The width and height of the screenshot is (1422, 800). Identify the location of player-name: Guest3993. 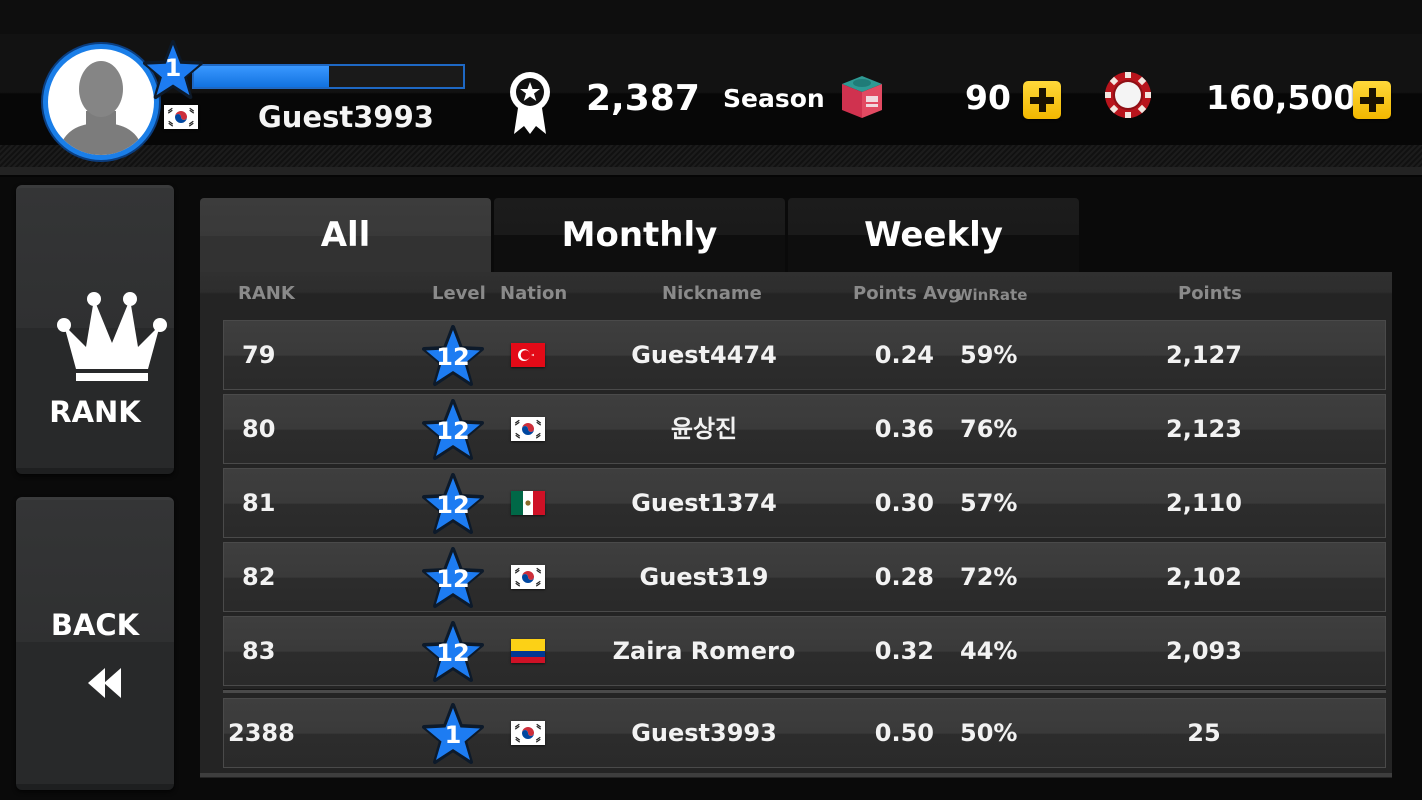
(346, 117).